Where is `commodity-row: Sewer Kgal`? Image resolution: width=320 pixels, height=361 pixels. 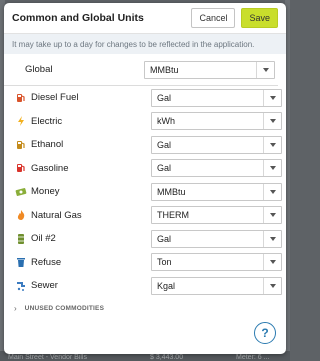 commodity-row: Sewer Kgal is located at coordinates (145, 286).